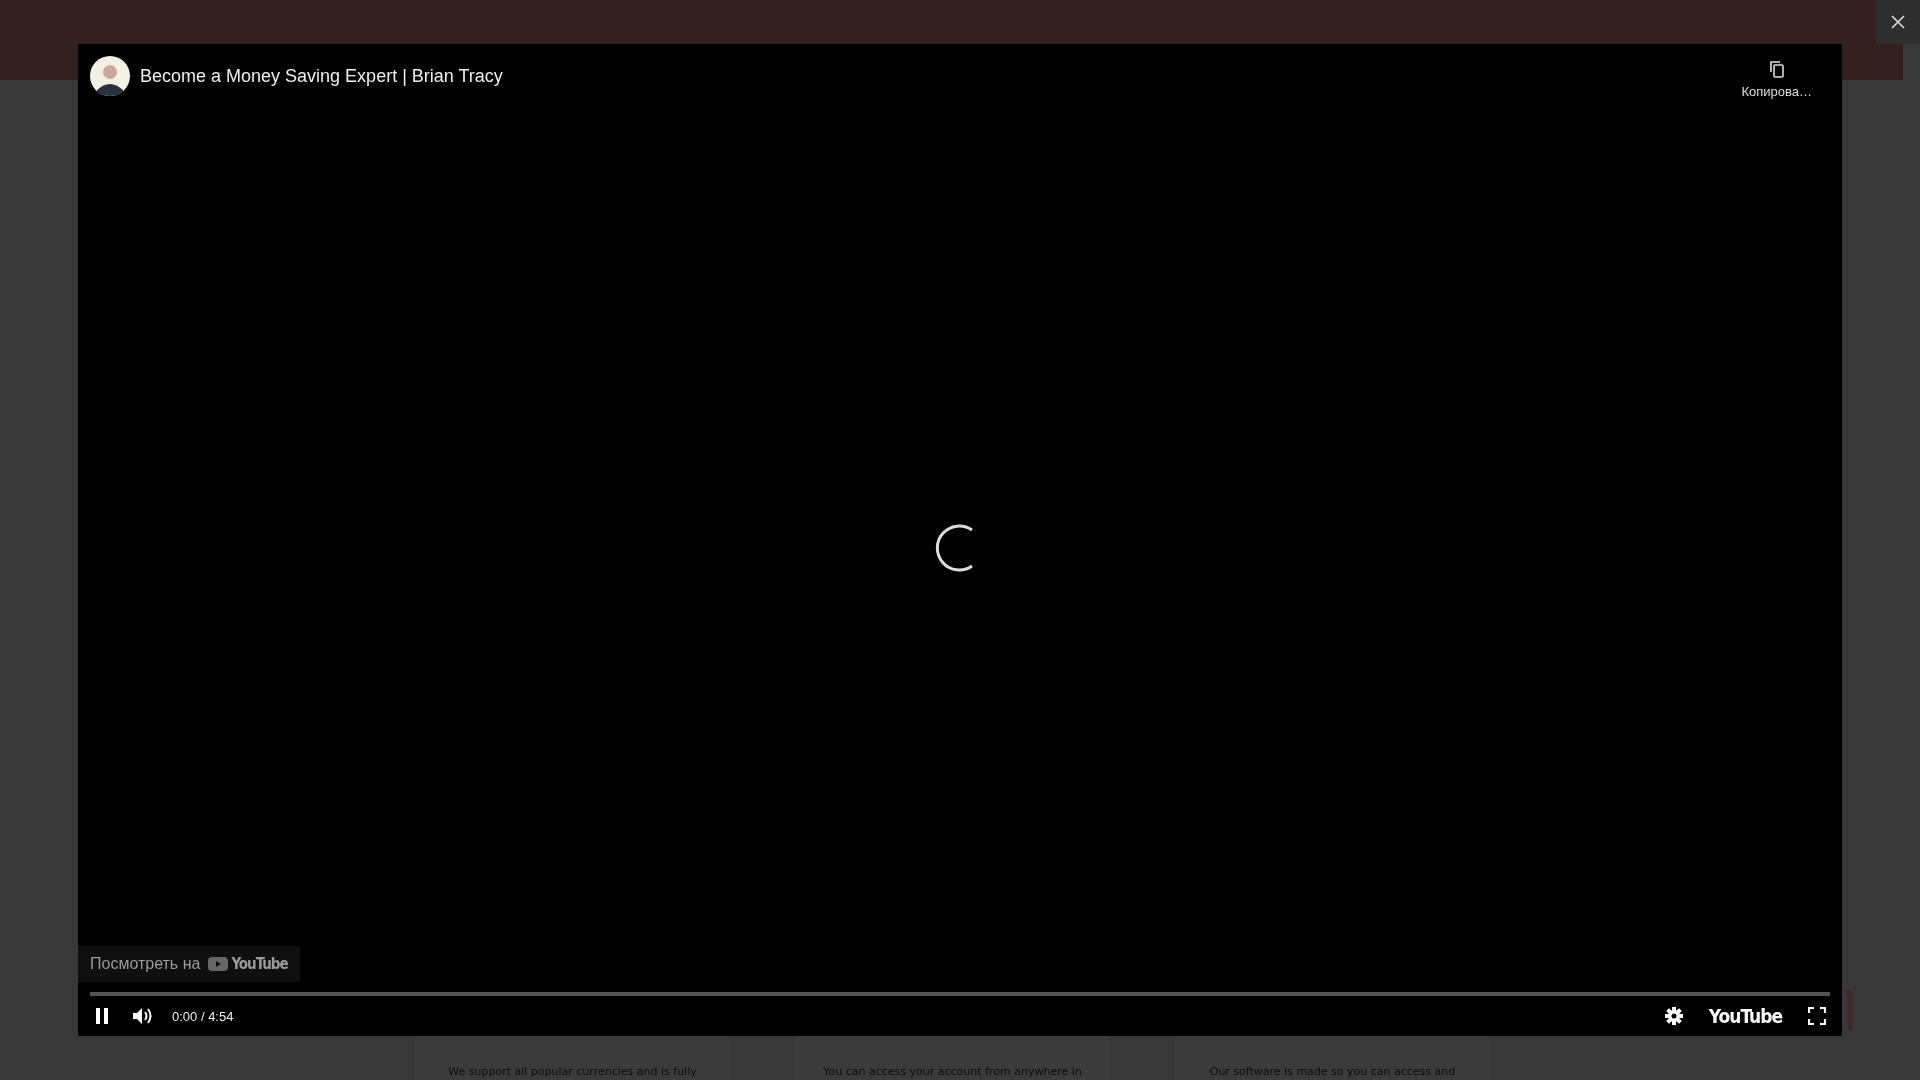 Image resolution: width=1920 pixels, height=1080 pixels. I want to click on video-title: Become a Money Saving Expert | Brian Tracy, so click(321, 76).